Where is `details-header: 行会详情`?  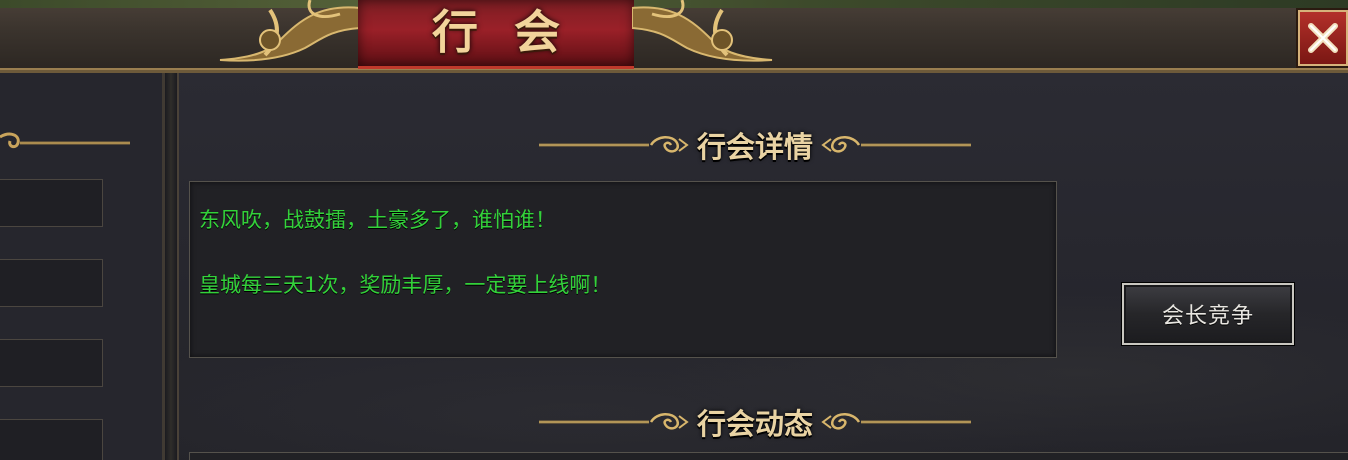
details-header: 行会详情 is located at coordinates (755, 145).